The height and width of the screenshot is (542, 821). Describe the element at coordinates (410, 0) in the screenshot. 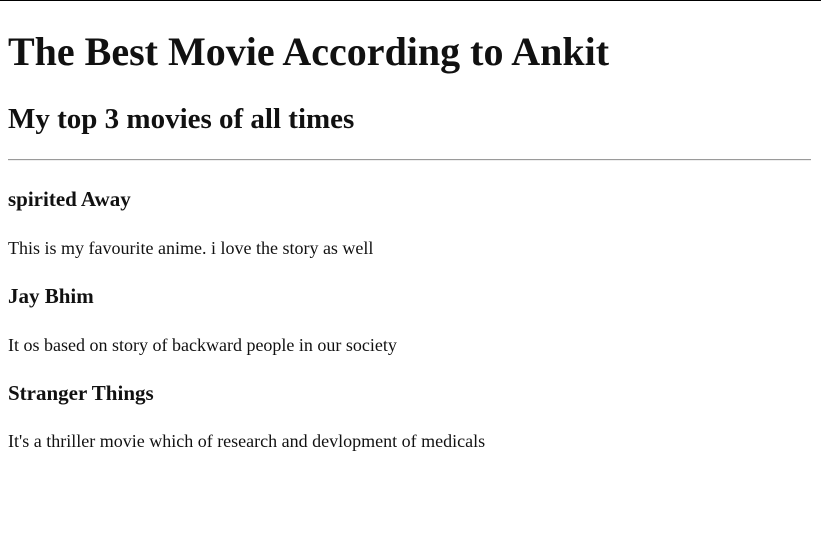

I see `top-border` at that location.